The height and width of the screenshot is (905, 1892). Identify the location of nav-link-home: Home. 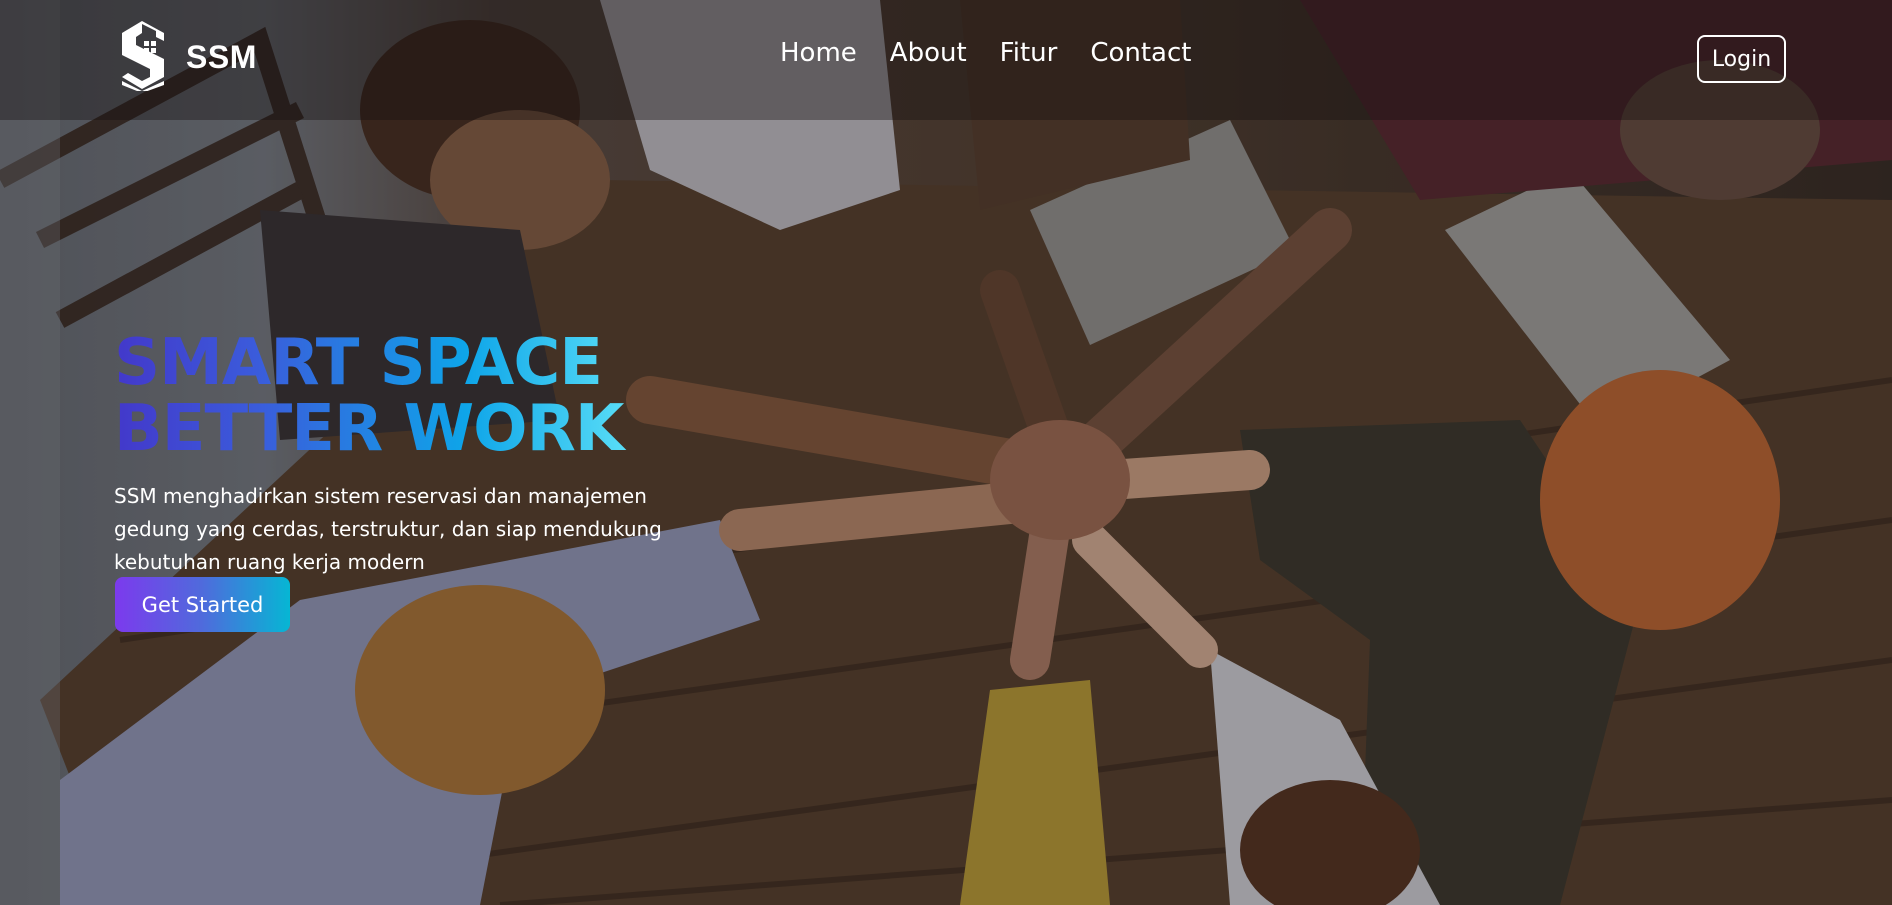
(818, 53).